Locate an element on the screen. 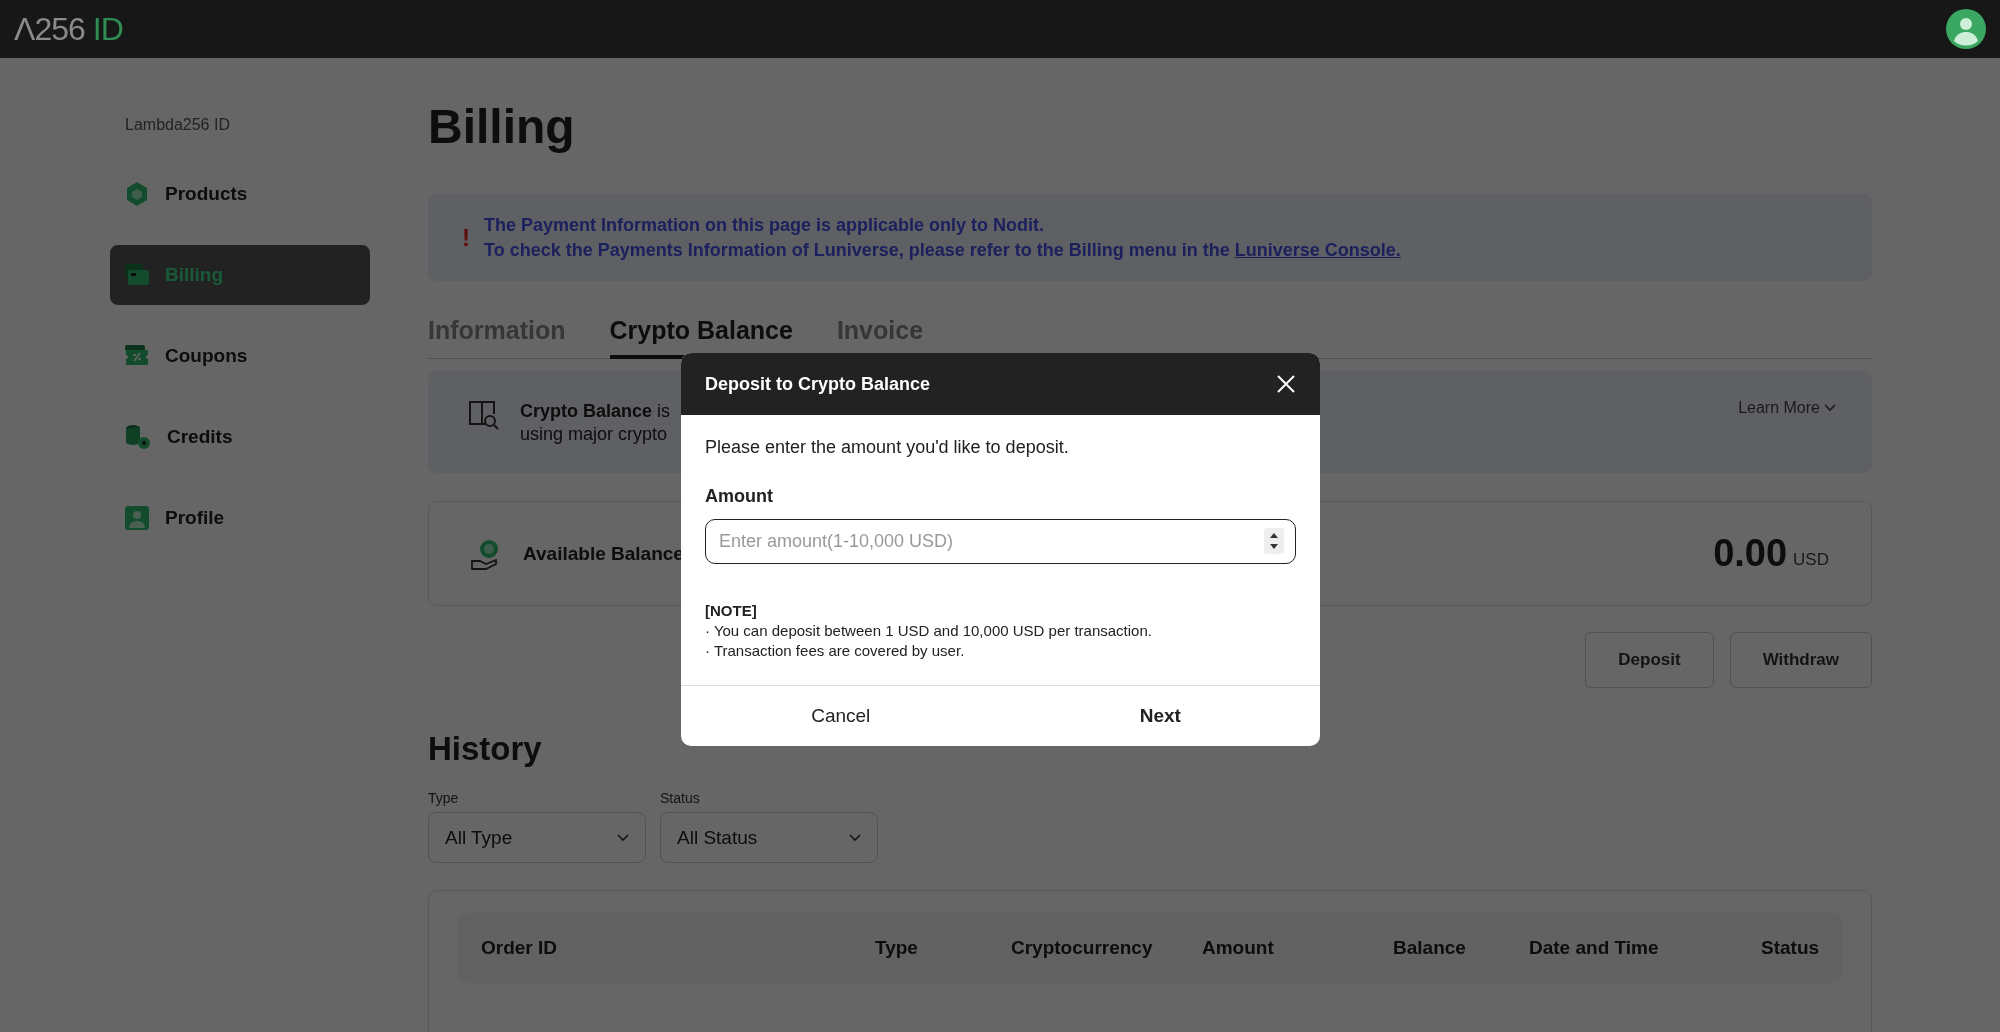 Image resolution: width=2000 pixels, height=1032 pixels. note-text: · Transaction fees are covered by user. is located at coordinates (835, 650).